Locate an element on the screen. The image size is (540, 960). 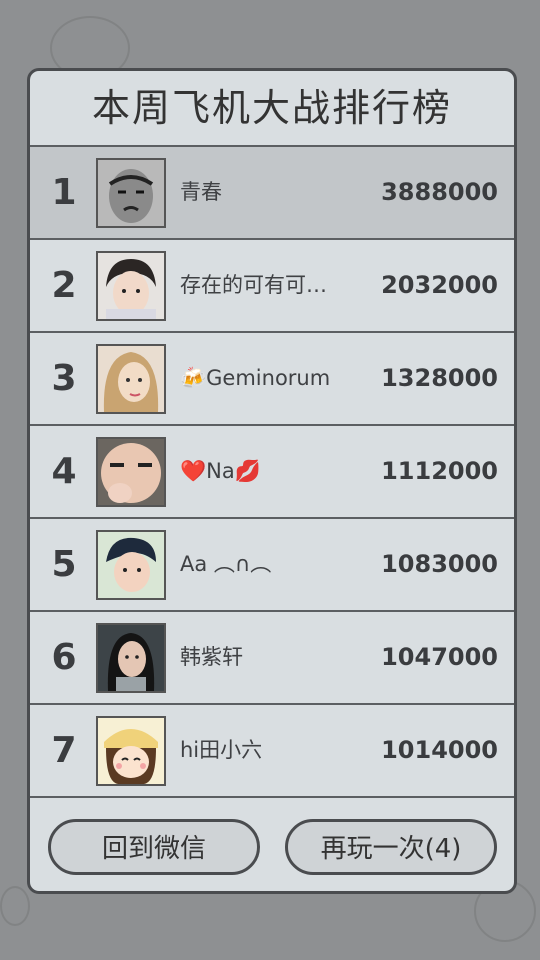
player-score: 1014000 is located at coordinates (439, 750).